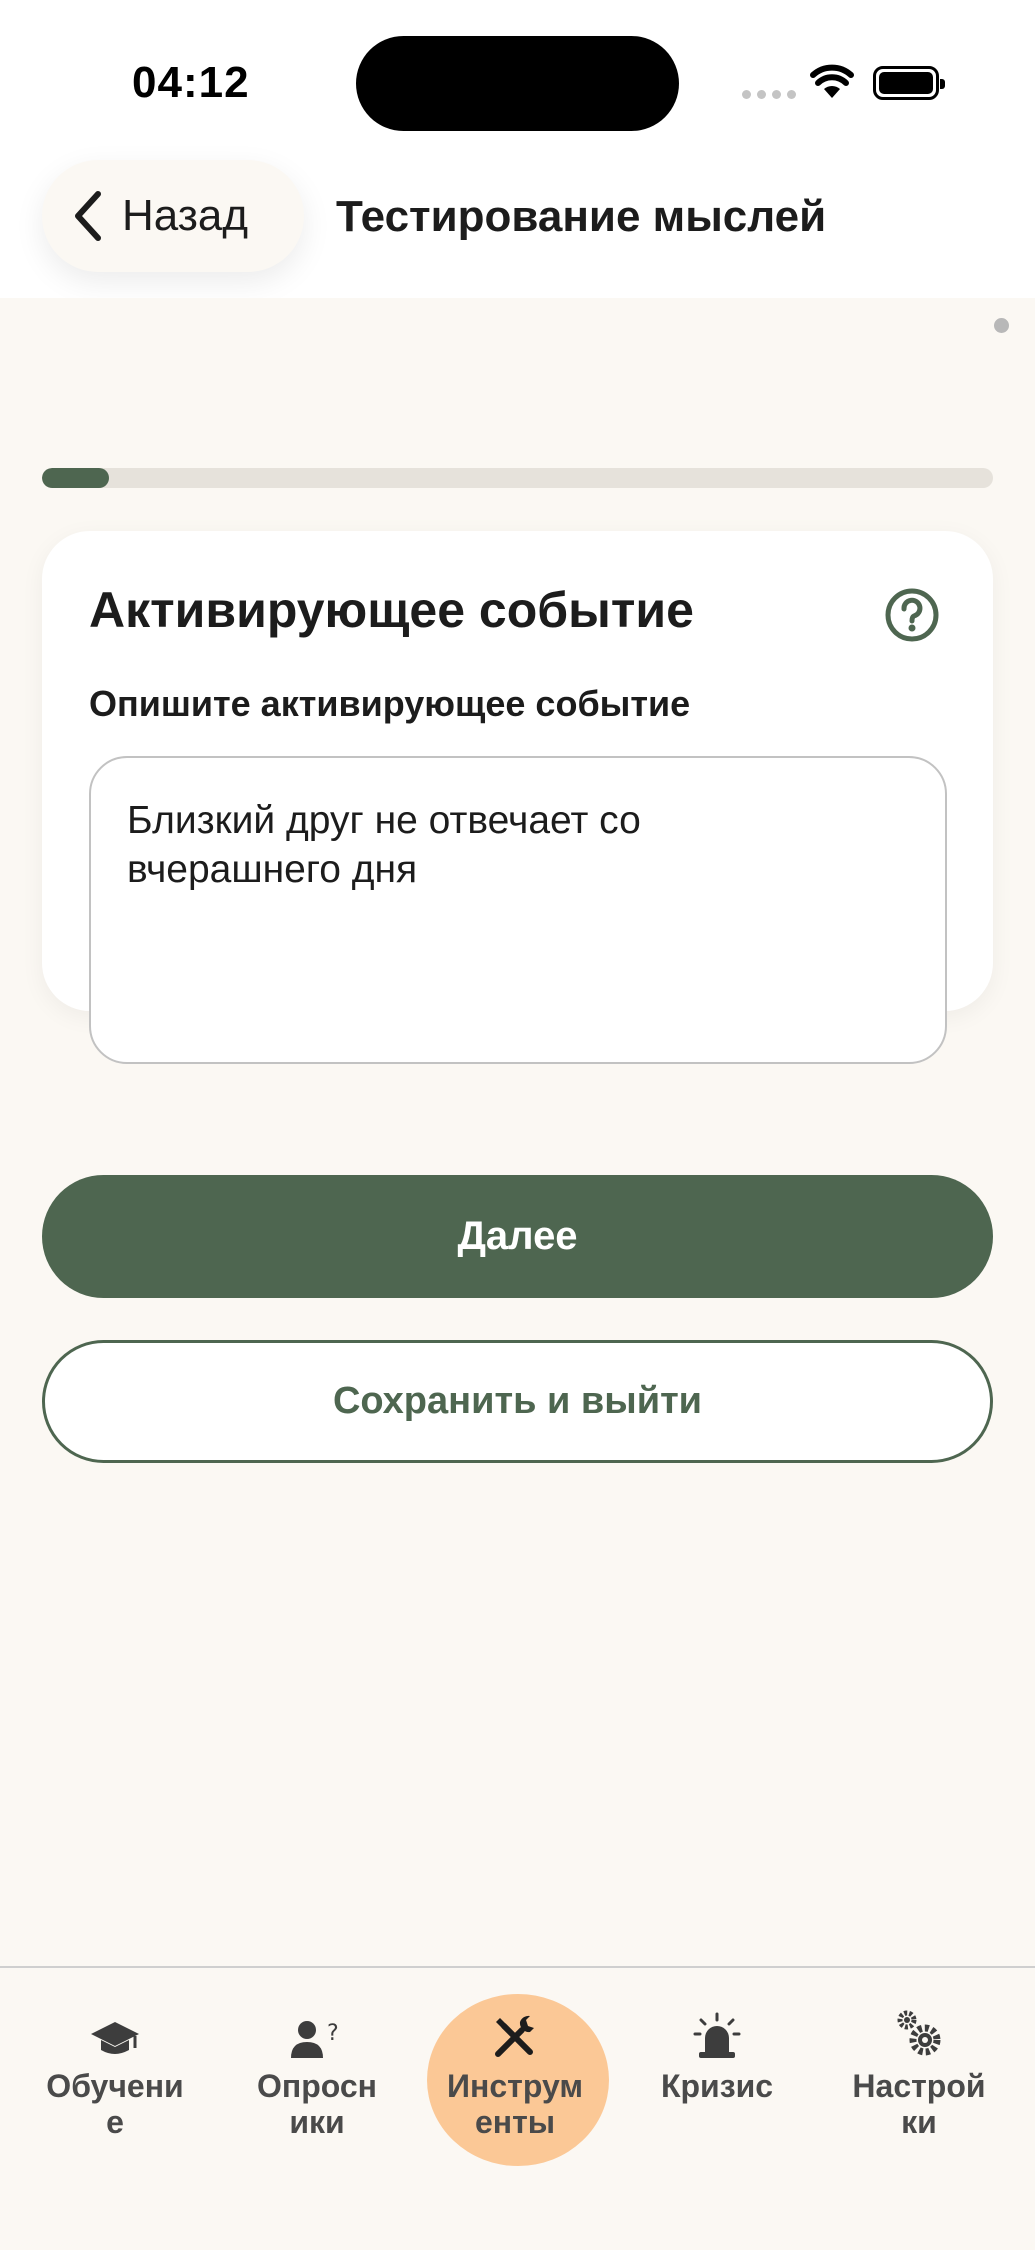 The height and width of the screenshot is (2250, 1035). Describe the element at coordinates (185, 215) in the screenshot. I see `back-label: Назад` at that location.